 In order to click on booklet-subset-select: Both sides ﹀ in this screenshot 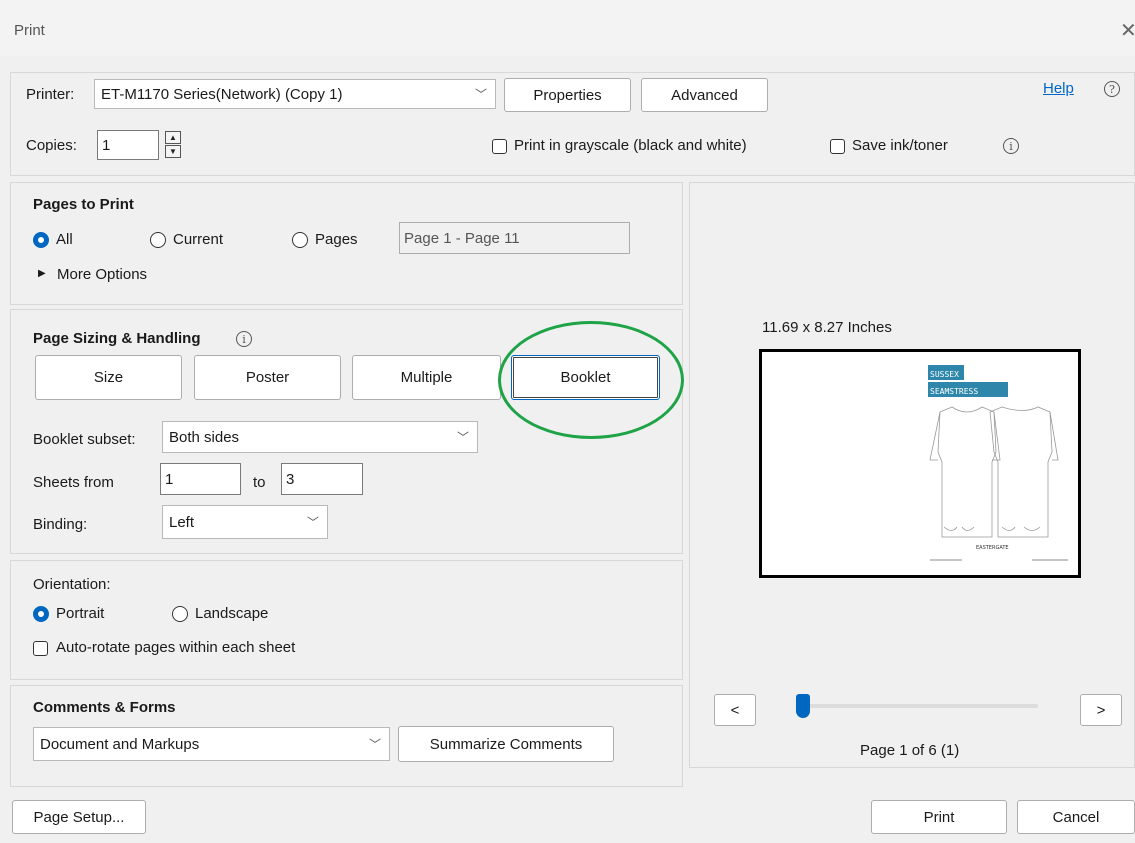, I will do `click(320, 437)`.